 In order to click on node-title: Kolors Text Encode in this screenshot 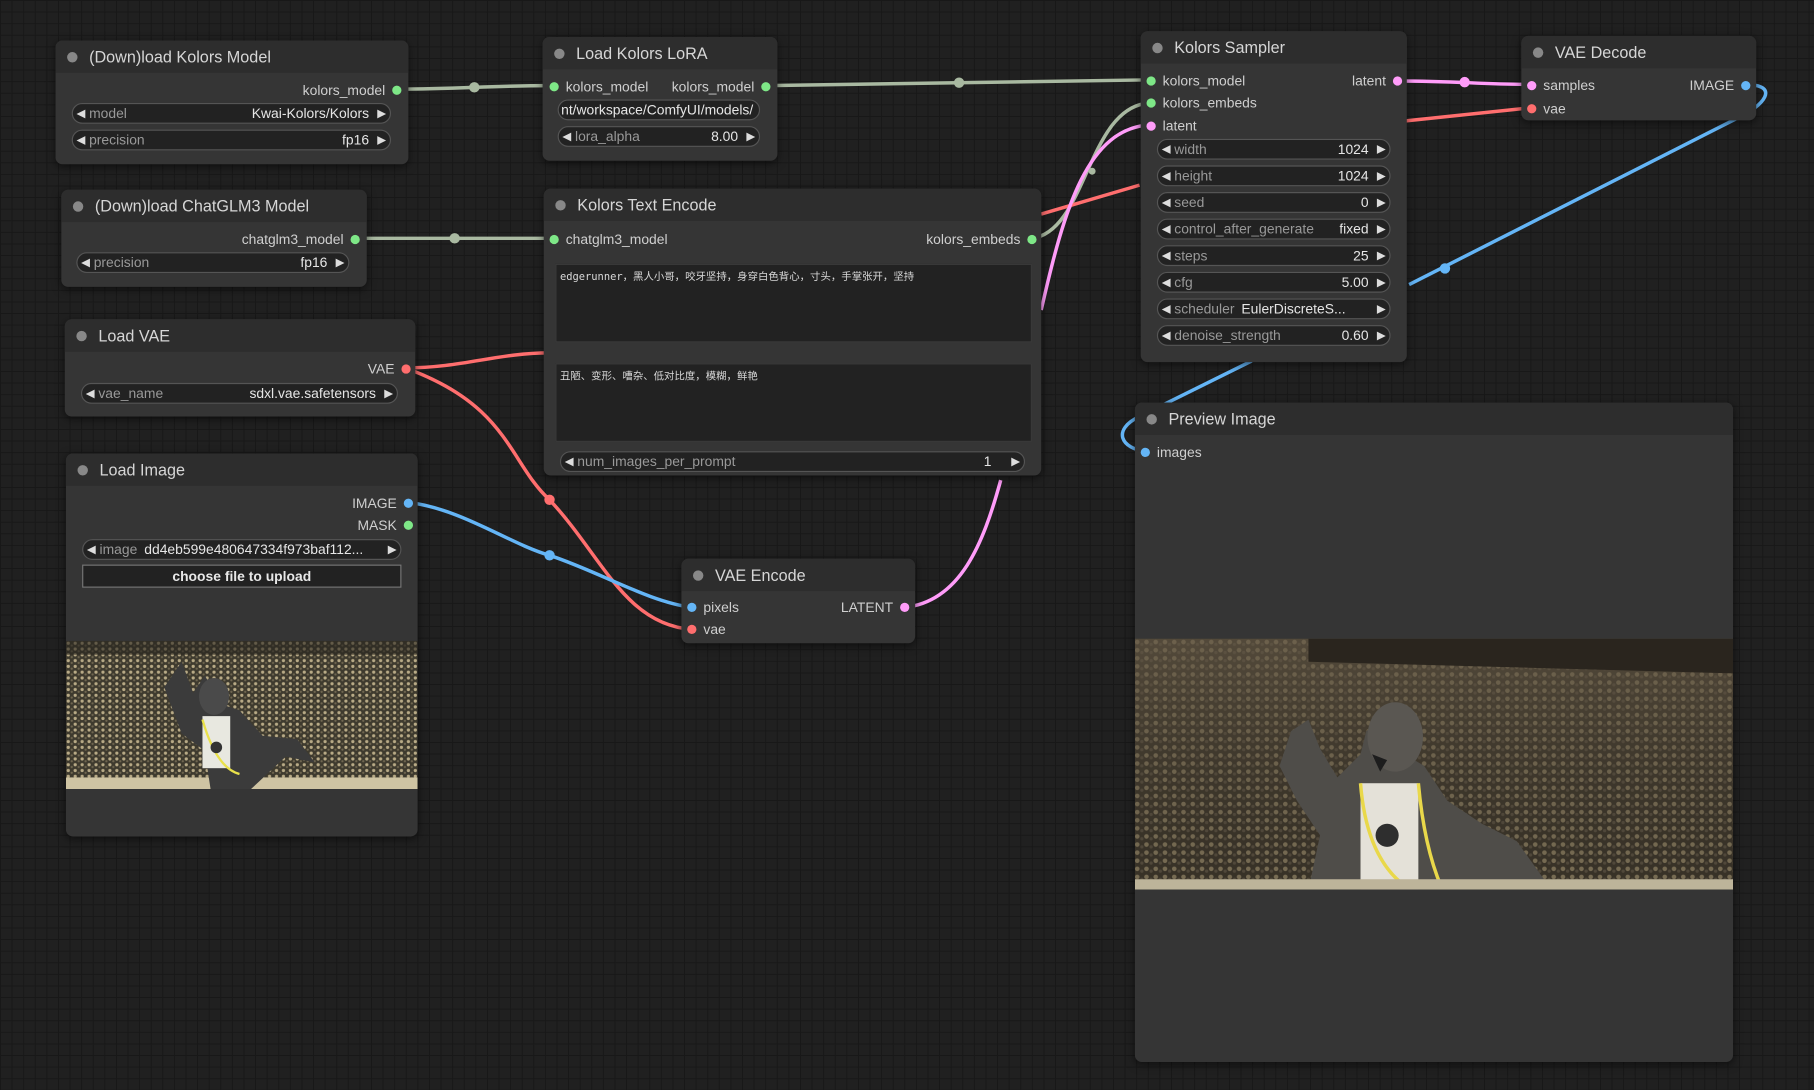, I will do `click(792, 204)`.